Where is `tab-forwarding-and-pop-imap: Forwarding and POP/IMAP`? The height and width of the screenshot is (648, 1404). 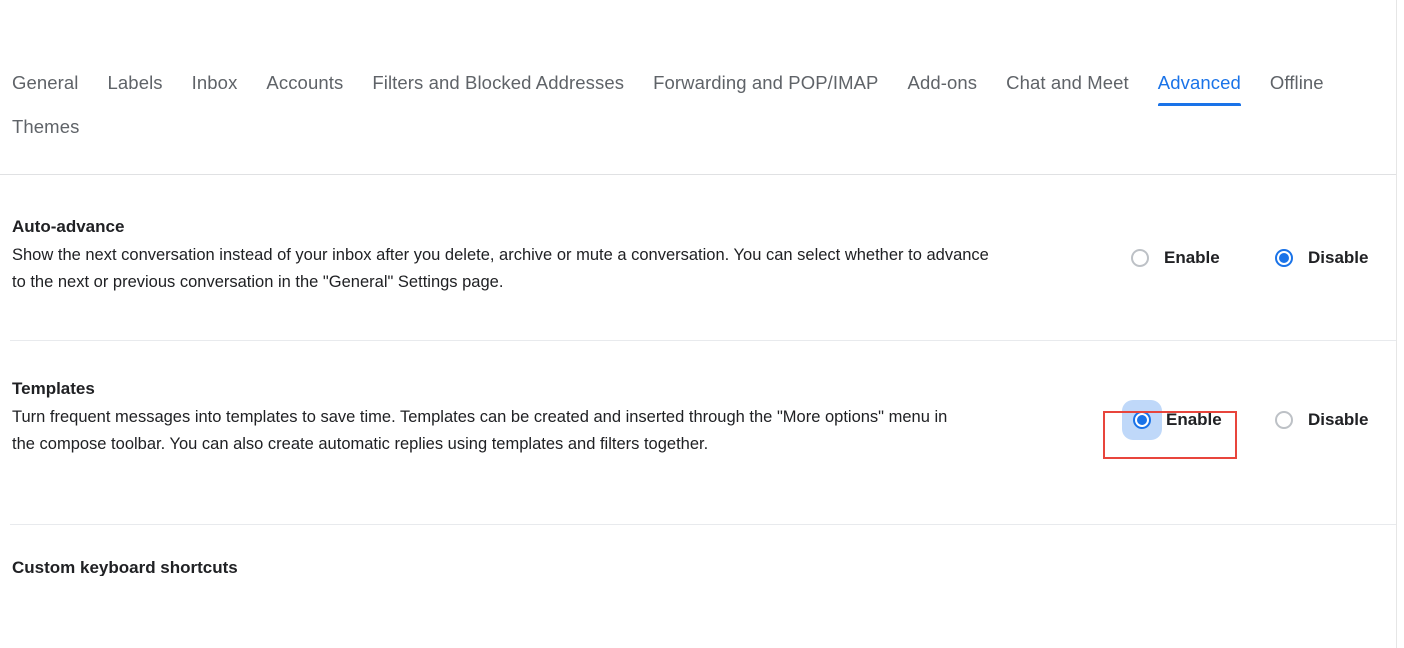
tab-forwarding-and-pop-imap: Forwarding and POP/IMAP is located at coordinates (765, 89).